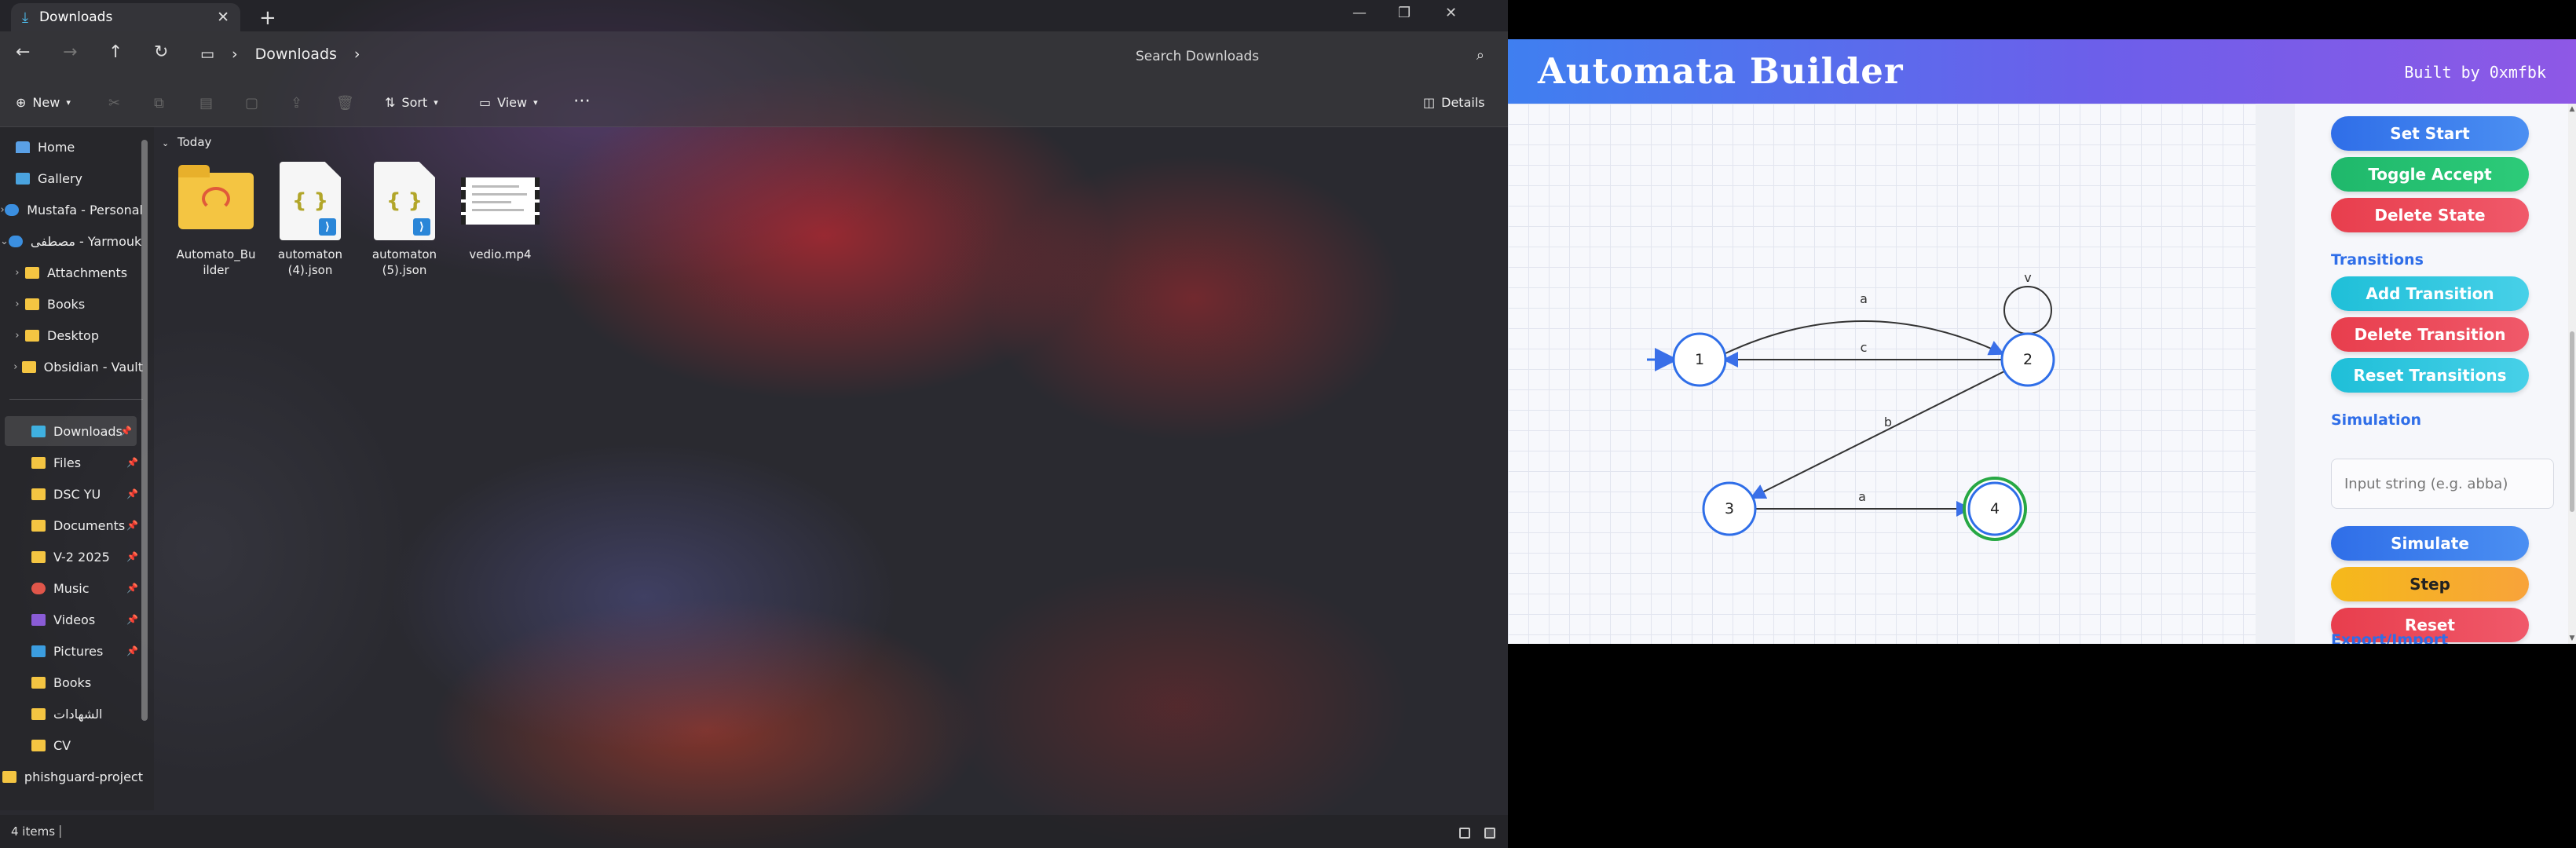 The height and width of the screenshot is (848, 2576). Describe the element at coordinates (90, 525) in the screenshot. I see `sidebar-item-label: Documents` at that location.